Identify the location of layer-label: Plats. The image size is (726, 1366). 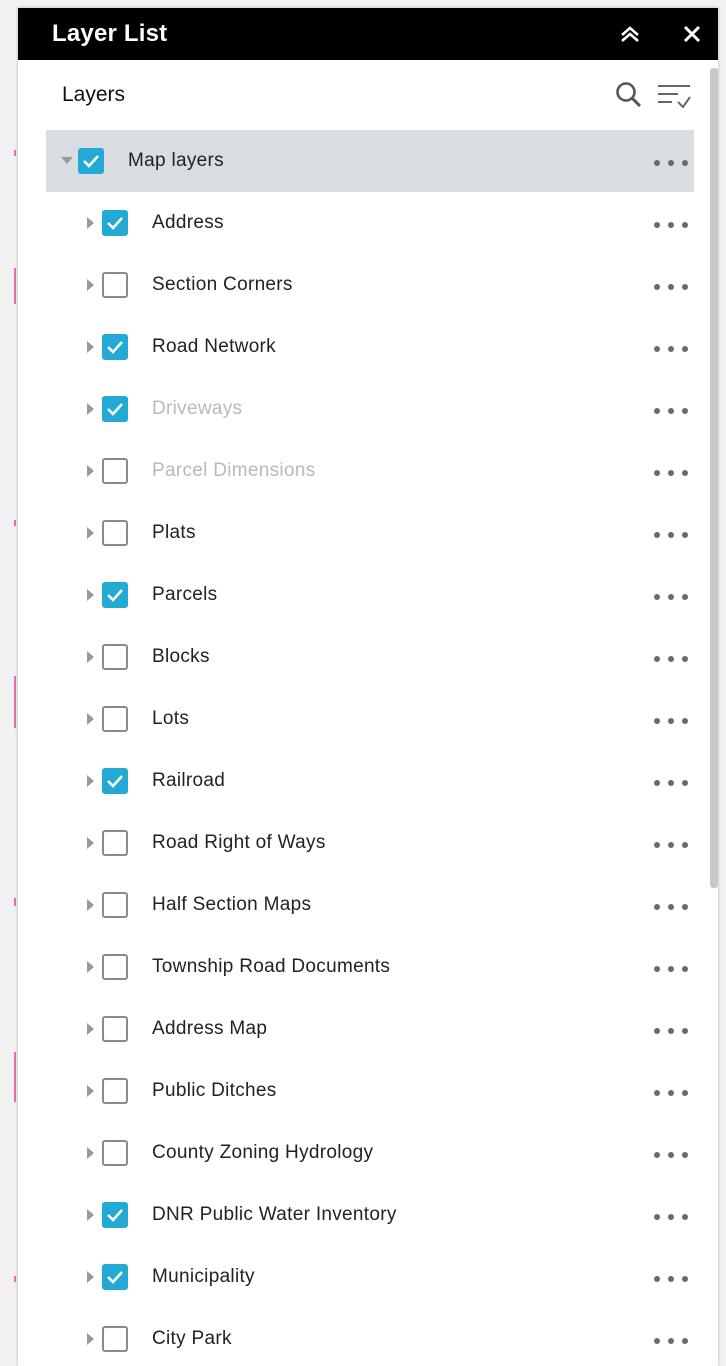
(174, 532).